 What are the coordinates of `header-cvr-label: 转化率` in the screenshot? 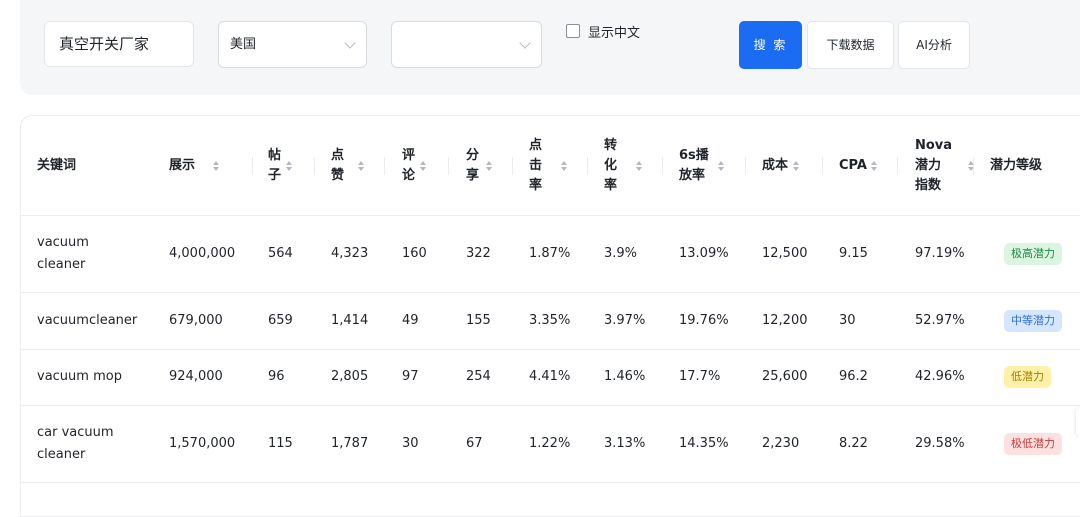 It's located at (611, 165).